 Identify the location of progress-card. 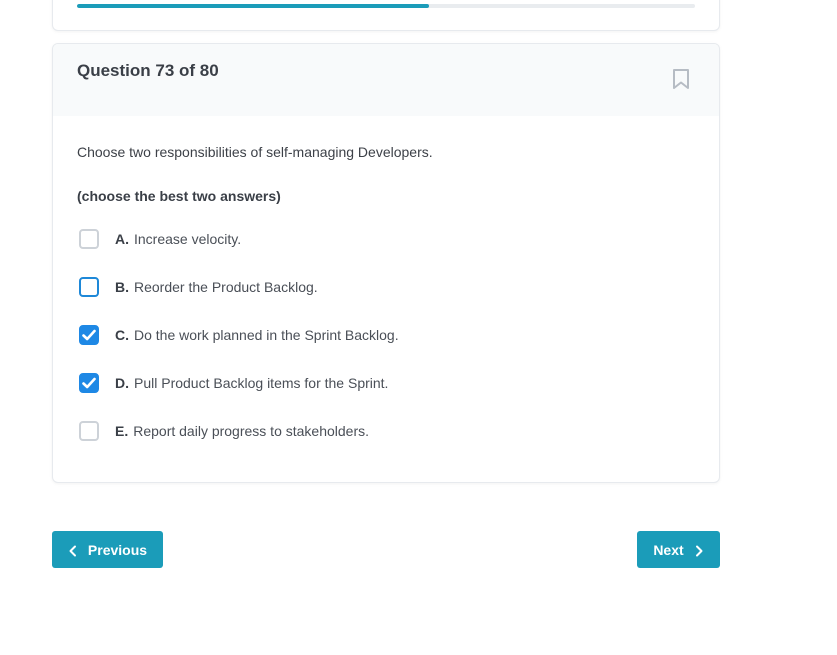
(386, 15).